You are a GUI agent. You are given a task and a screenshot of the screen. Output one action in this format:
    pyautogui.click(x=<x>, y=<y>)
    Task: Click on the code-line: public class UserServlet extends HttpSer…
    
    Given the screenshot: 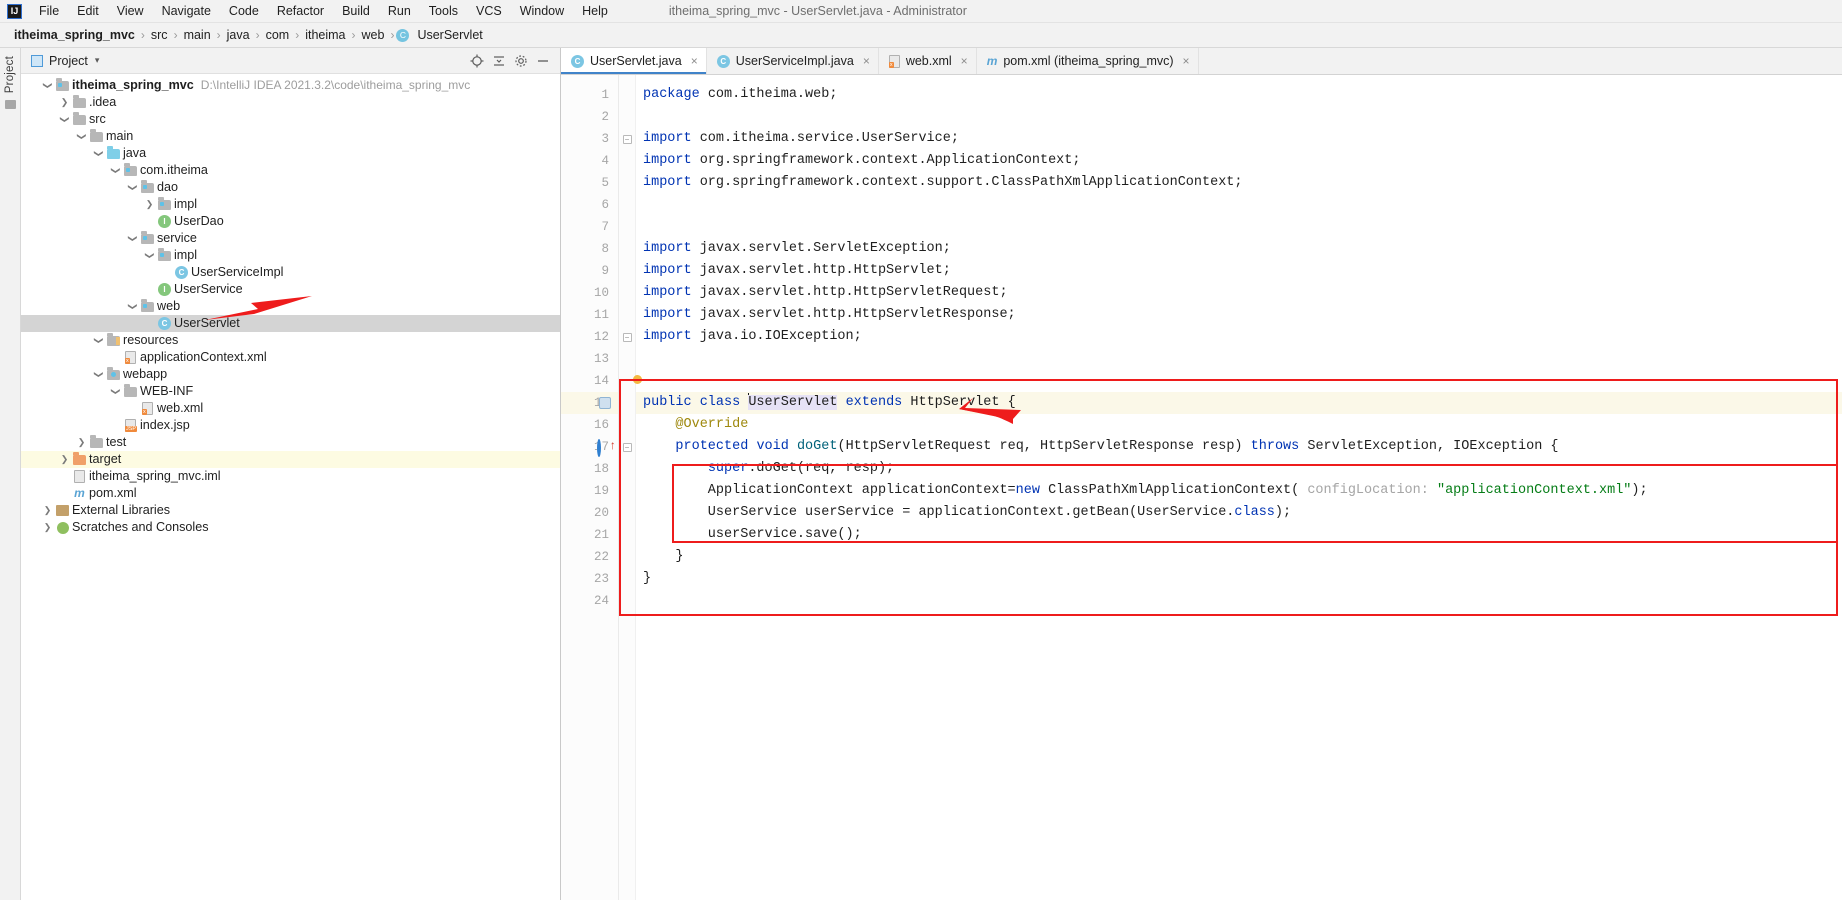 What is the action you would take?
    pyautogui.click(x=1239, y=403)
    